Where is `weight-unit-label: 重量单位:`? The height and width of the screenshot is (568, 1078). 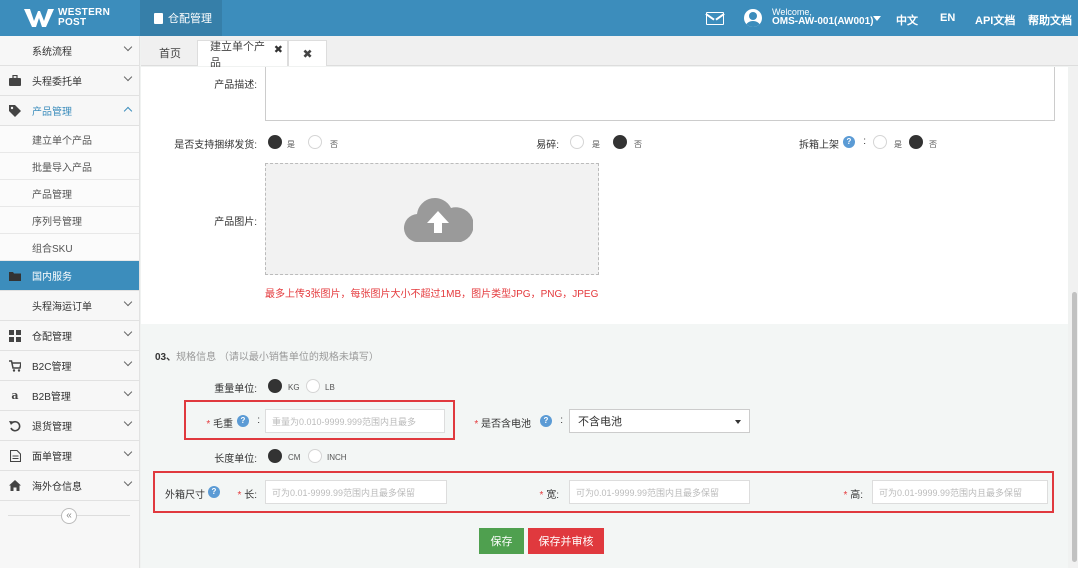
weight-unit-label: 重量单位: is located at coordinates (235, 389).